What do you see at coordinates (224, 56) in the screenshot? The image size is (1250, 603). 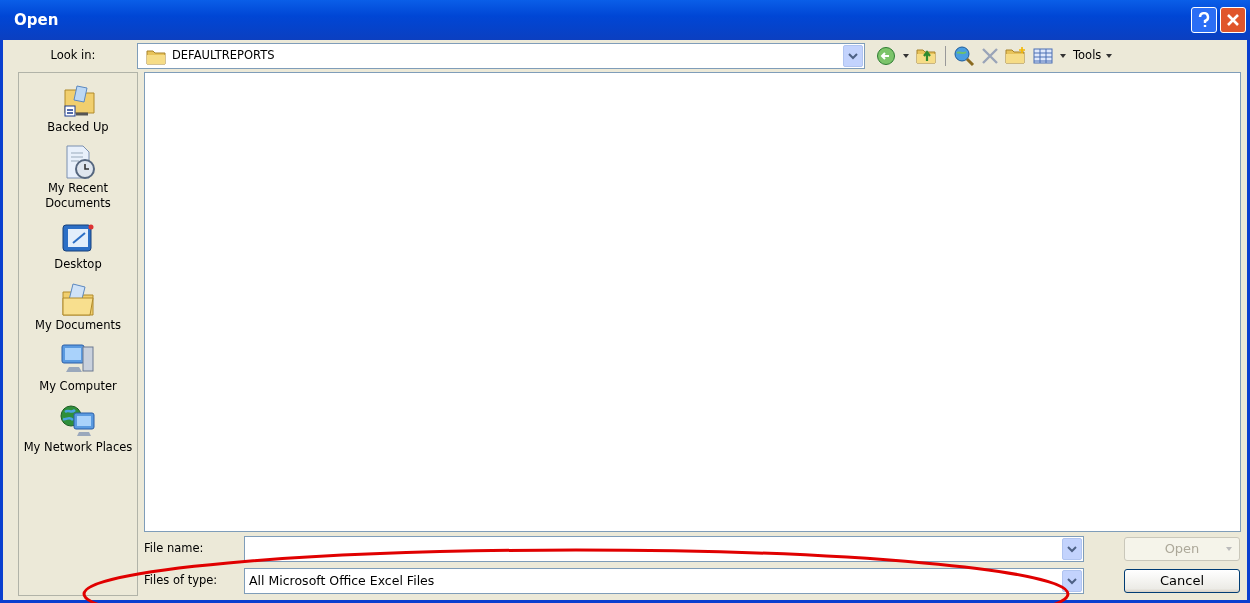 I see `look-in-value: DEFAULTREPORTS` at bounding box center [224, 56].